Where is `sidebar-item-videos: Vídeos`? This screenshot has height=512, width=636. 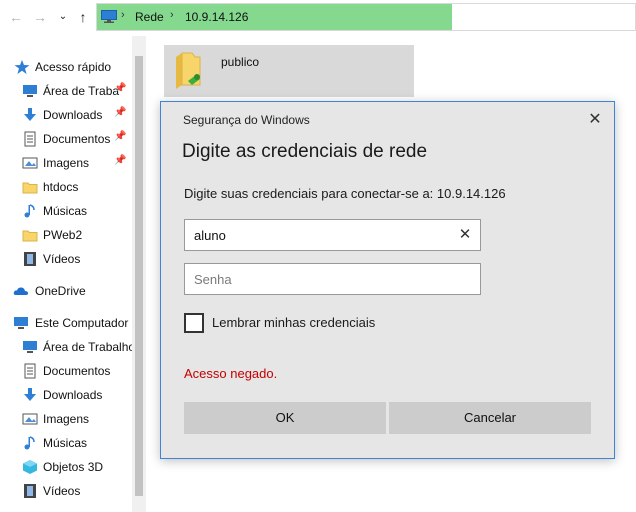
sidebar-item-videos: Vídeos is located at coordinates (66, 259).